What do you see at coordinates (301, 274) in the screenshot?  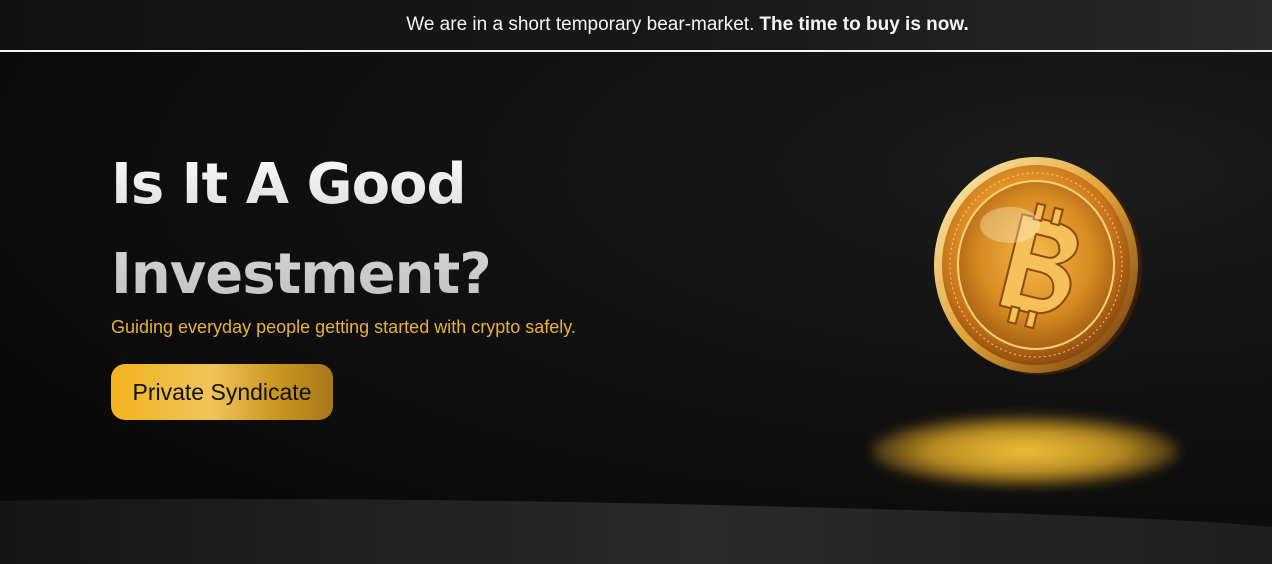 I see `hero-title-line-2: Investment?` at bounding box center [301, 274].